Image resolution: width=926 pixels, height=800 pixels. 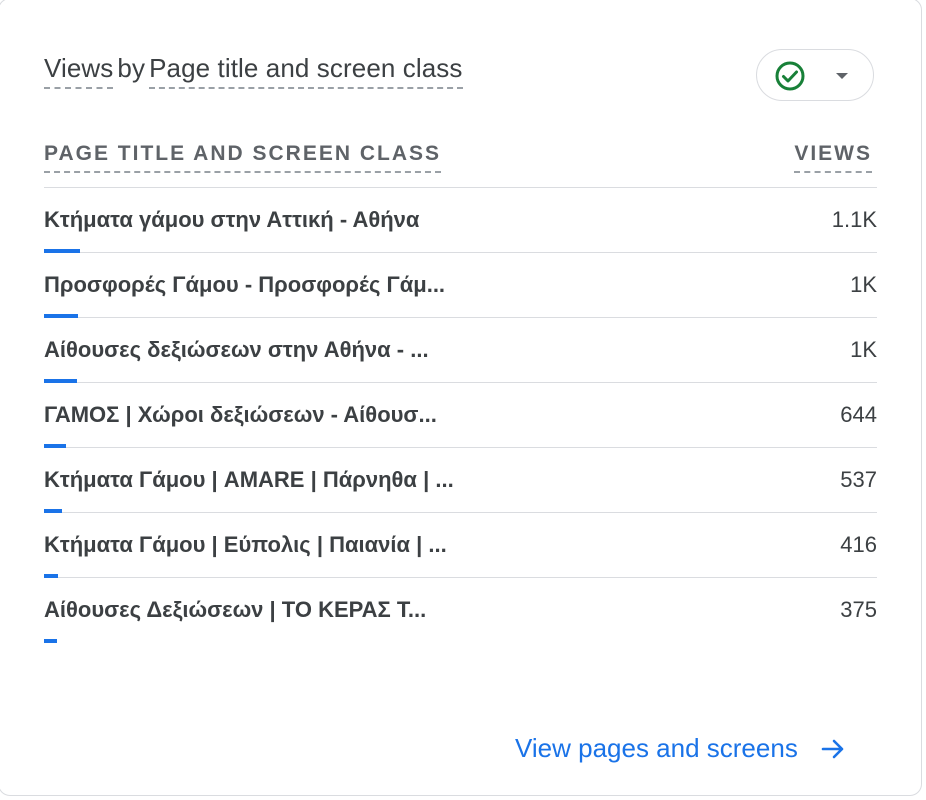 I want to click on card-title: Views by Page title and screen class, so click(x=253, y=71).